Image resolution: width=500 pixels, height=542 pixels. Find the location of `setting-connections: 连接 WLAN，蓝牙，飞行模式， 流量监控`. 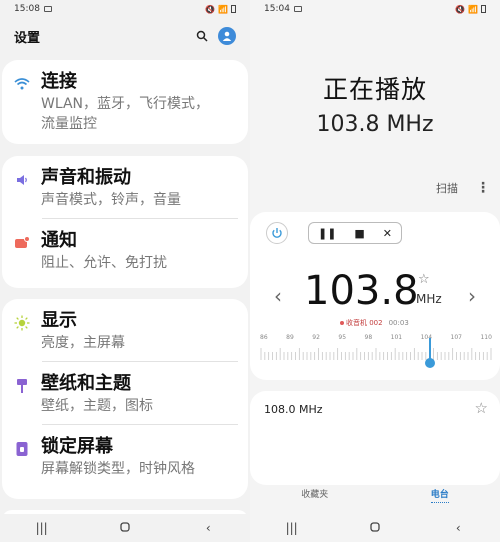

setting-connections: 连接 WLAN，蓝牙，飞行模式， 流量监控 is located at coordinates (125, 101).